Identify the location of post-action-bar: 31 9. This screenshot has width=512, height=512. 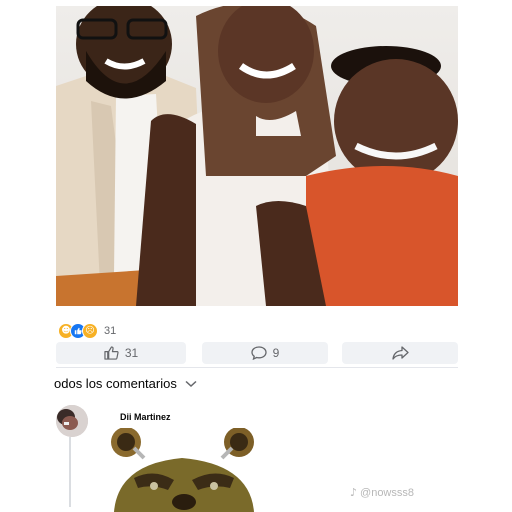
(257, 354).